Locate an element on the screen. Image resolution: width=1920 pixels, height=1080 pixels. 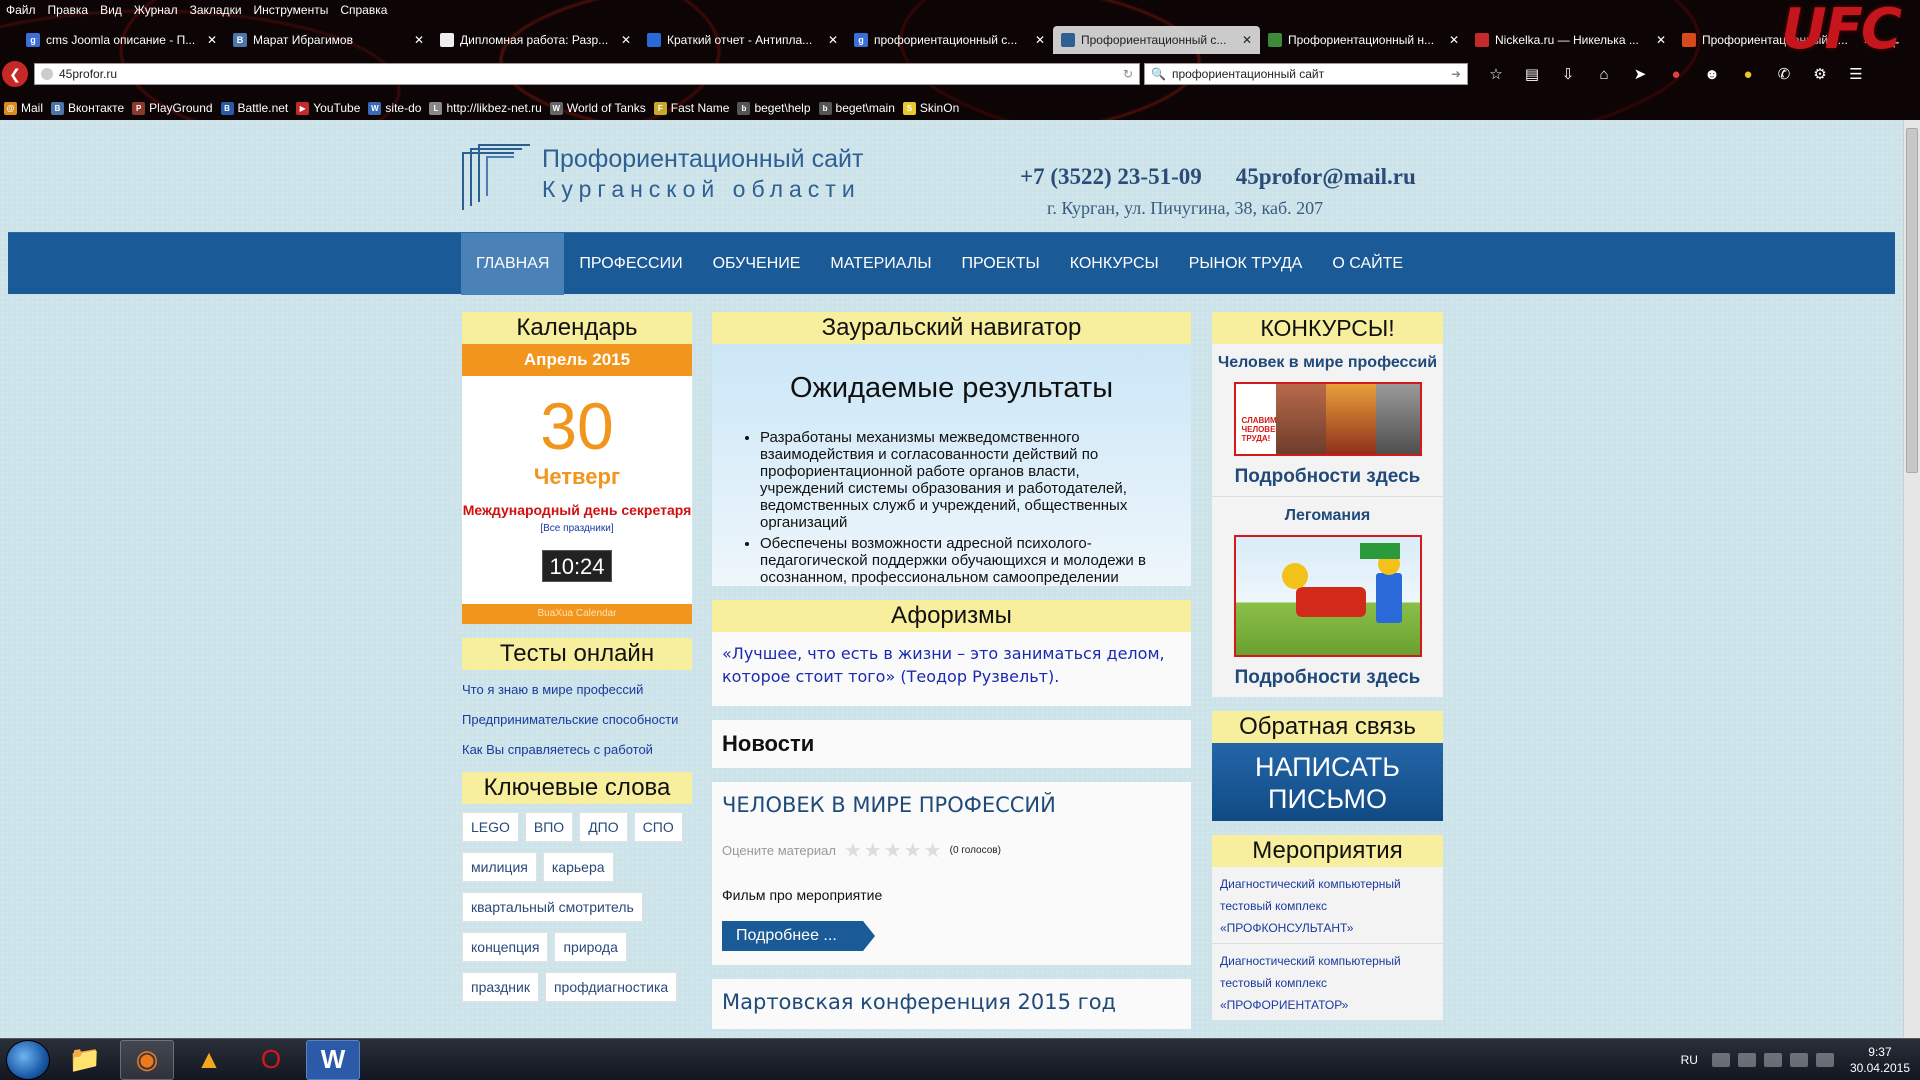
download-icon: ⇩ is located at coordinates (1568, 74).